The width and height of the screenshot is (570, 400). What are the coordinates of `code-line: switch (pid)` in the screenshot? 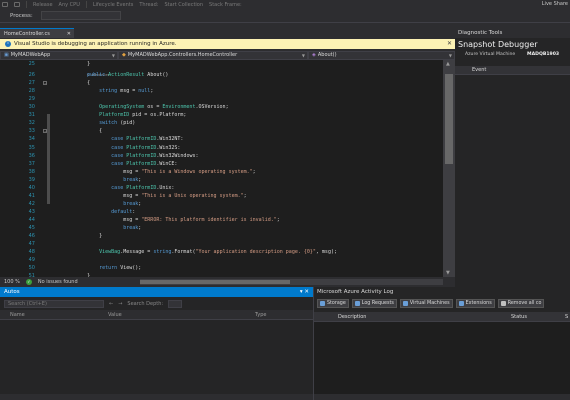 It's located at (99, 123).